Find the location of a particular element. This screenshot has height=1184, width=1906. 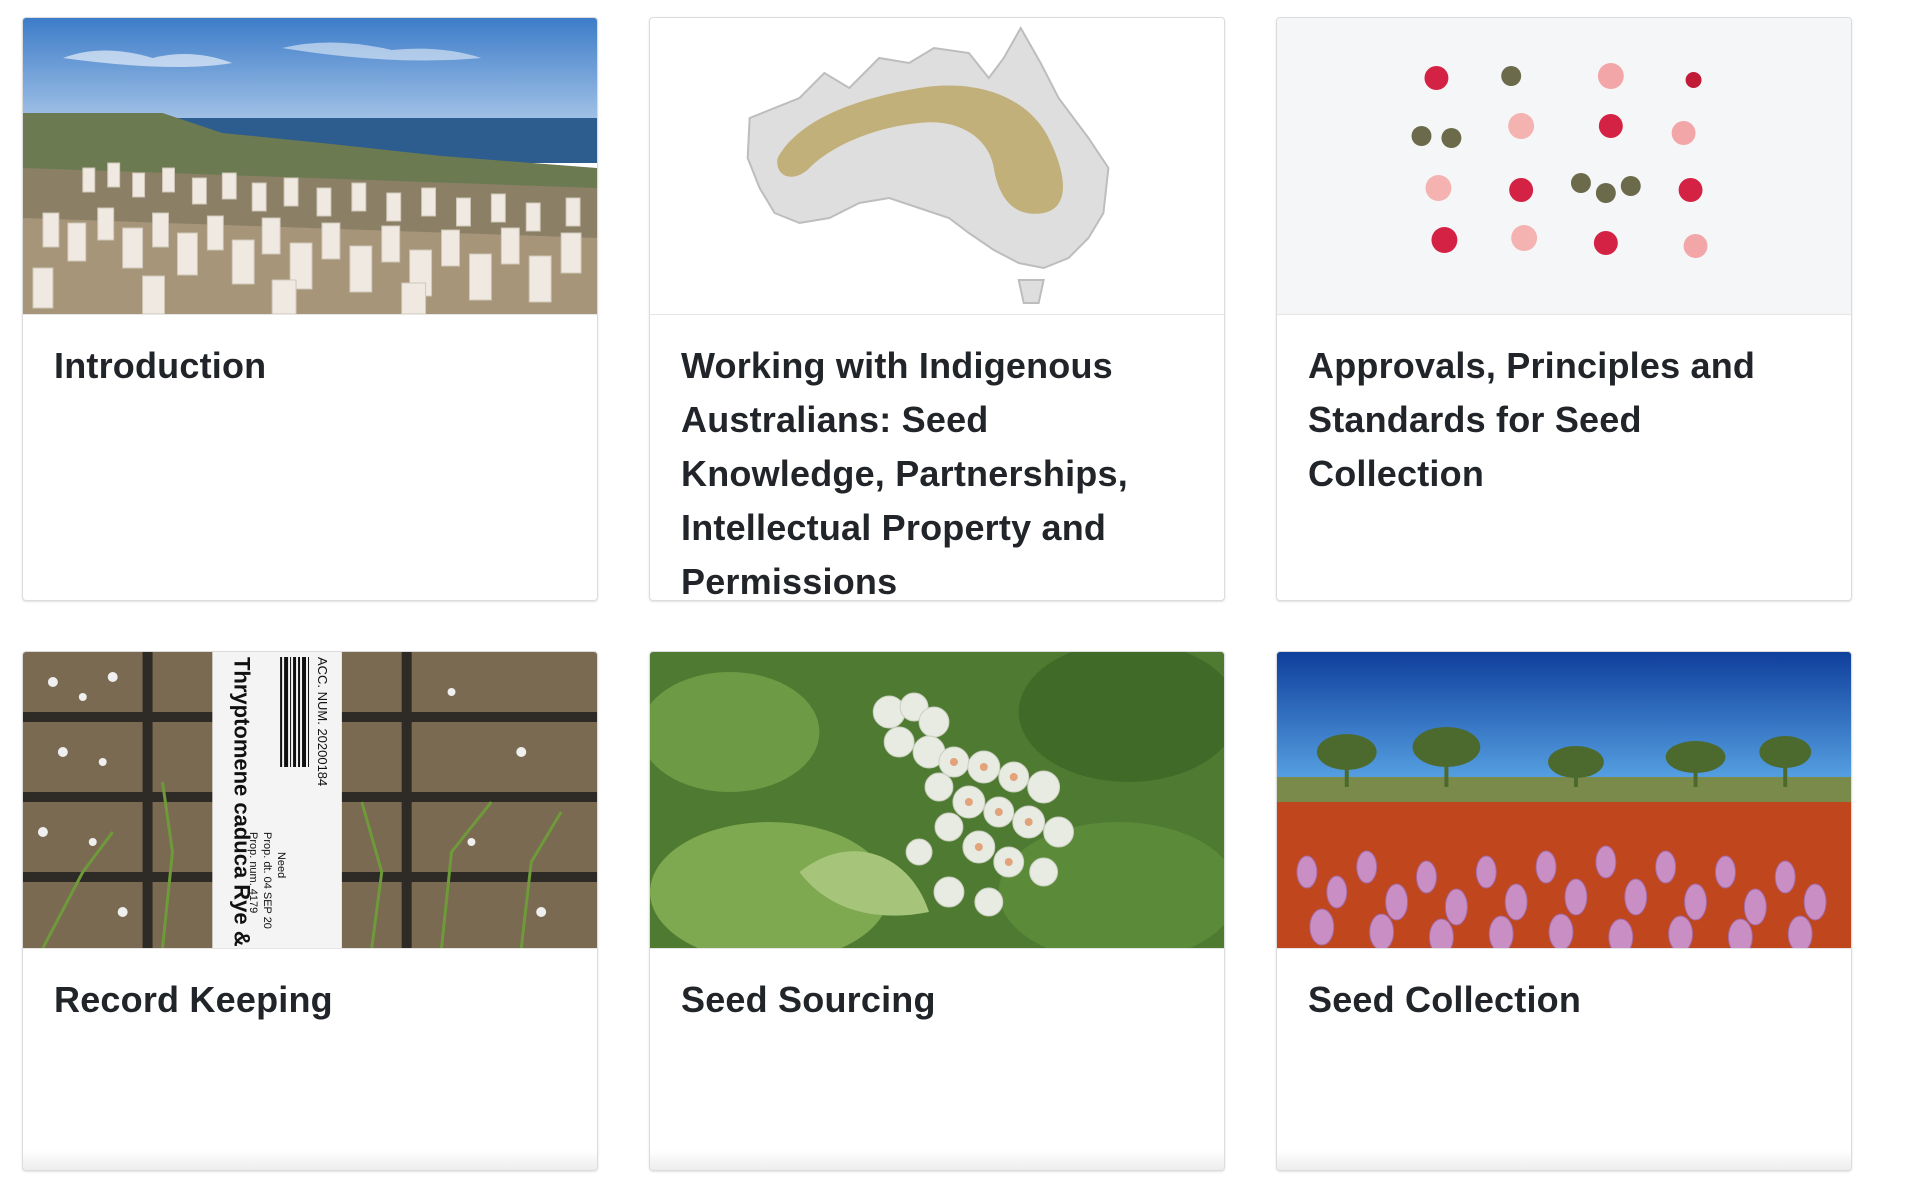

label-prop-date-text: Prop. dt. 04 SEP 20 is located at coordinates (267, 880).